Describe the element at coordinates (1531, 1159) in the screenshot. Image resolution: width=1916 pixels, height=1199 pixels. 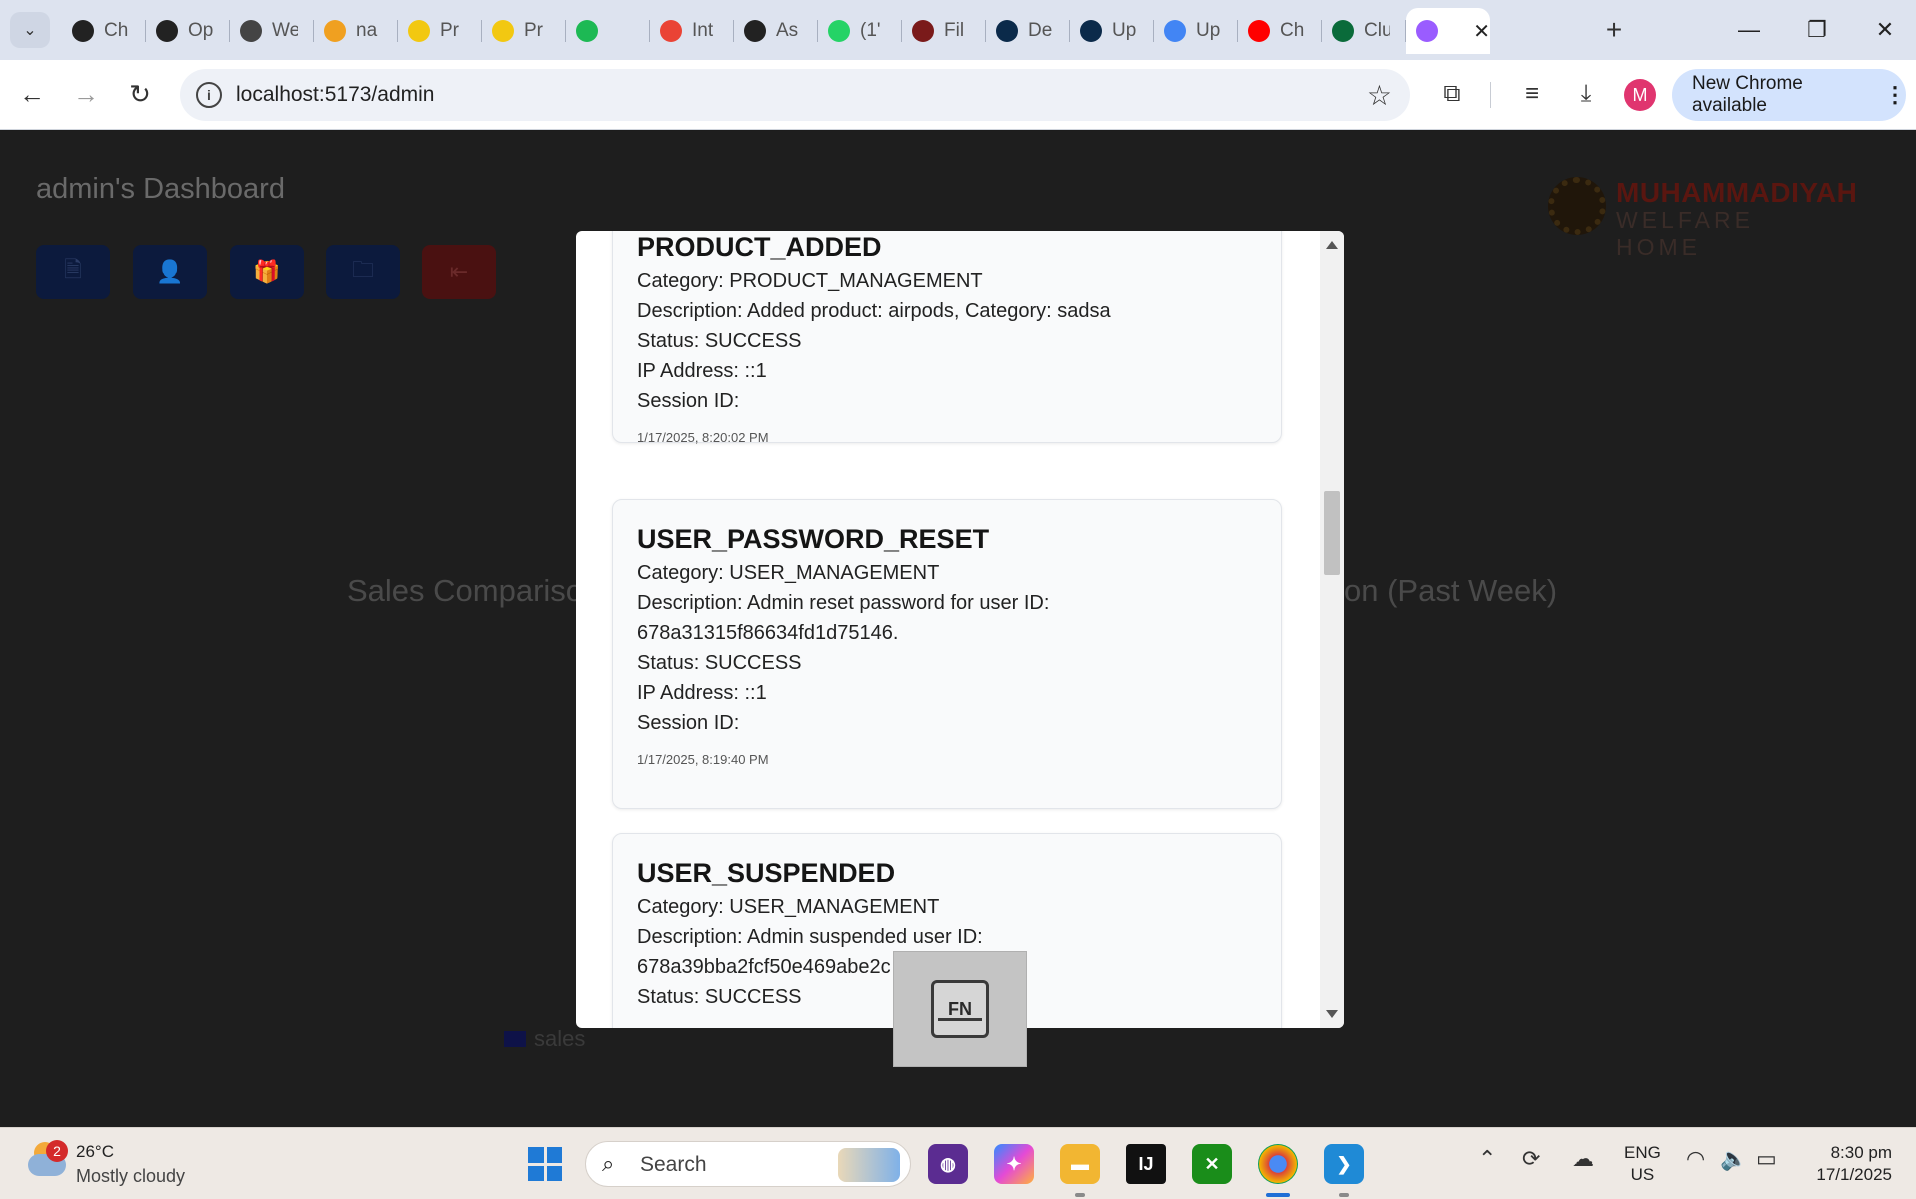
I see `sync-icon: ⟳` at that location.